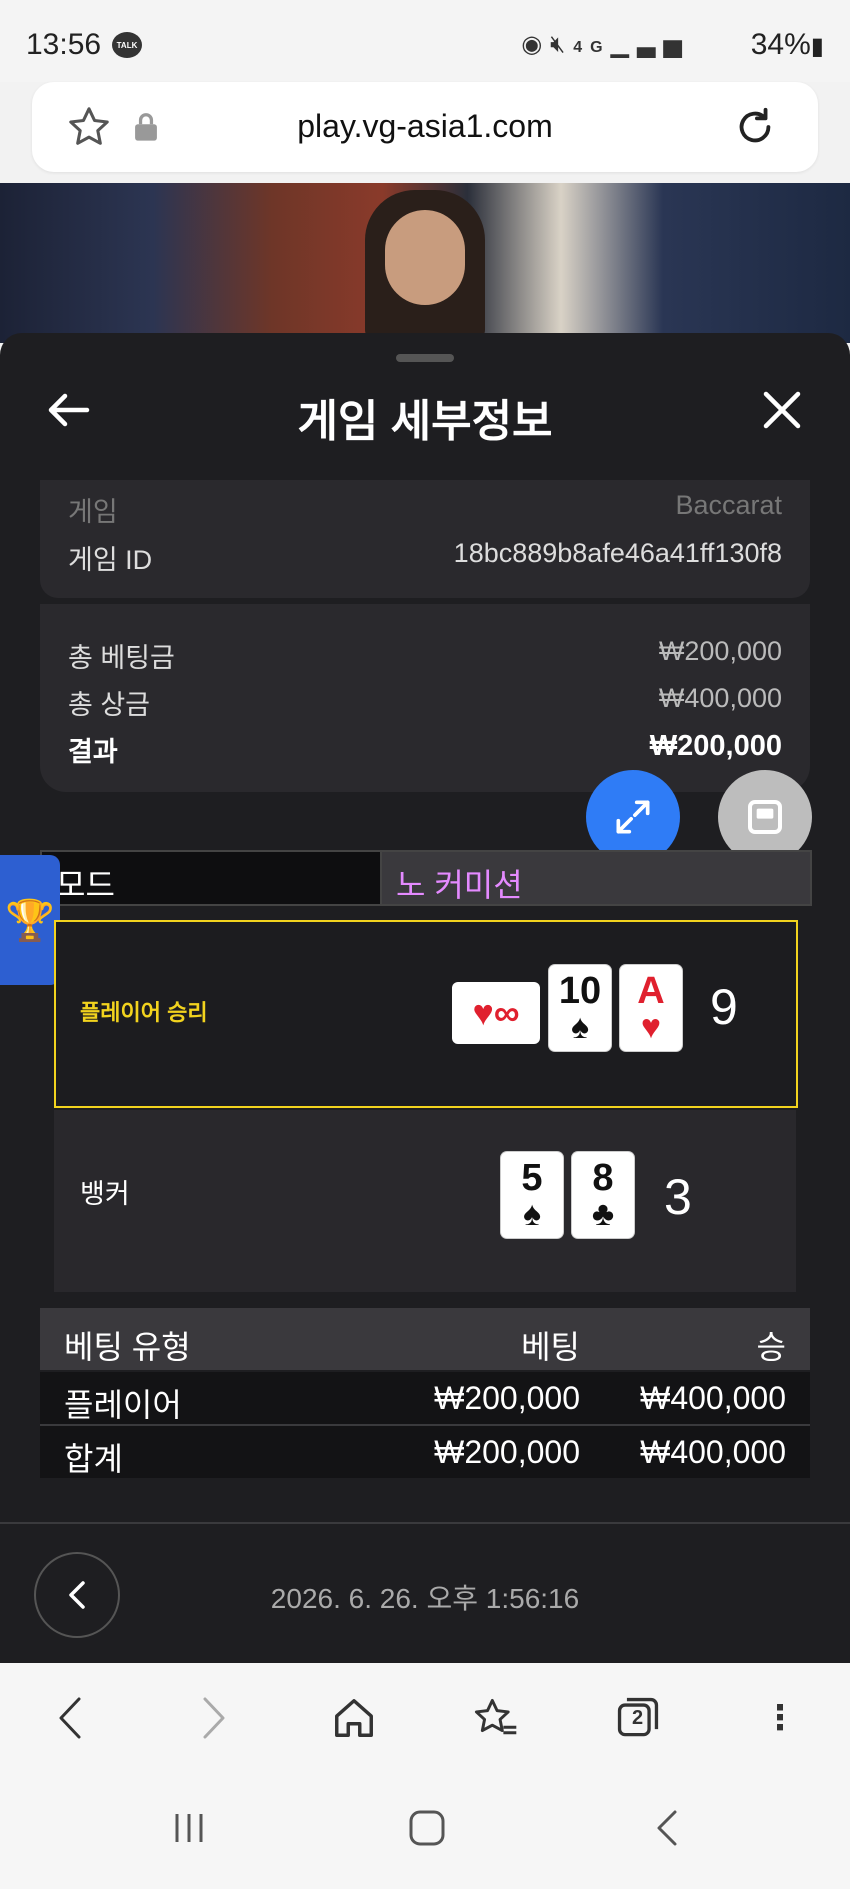  I want to click on player-card-1: ♥ ∞, so click(496, 1013).